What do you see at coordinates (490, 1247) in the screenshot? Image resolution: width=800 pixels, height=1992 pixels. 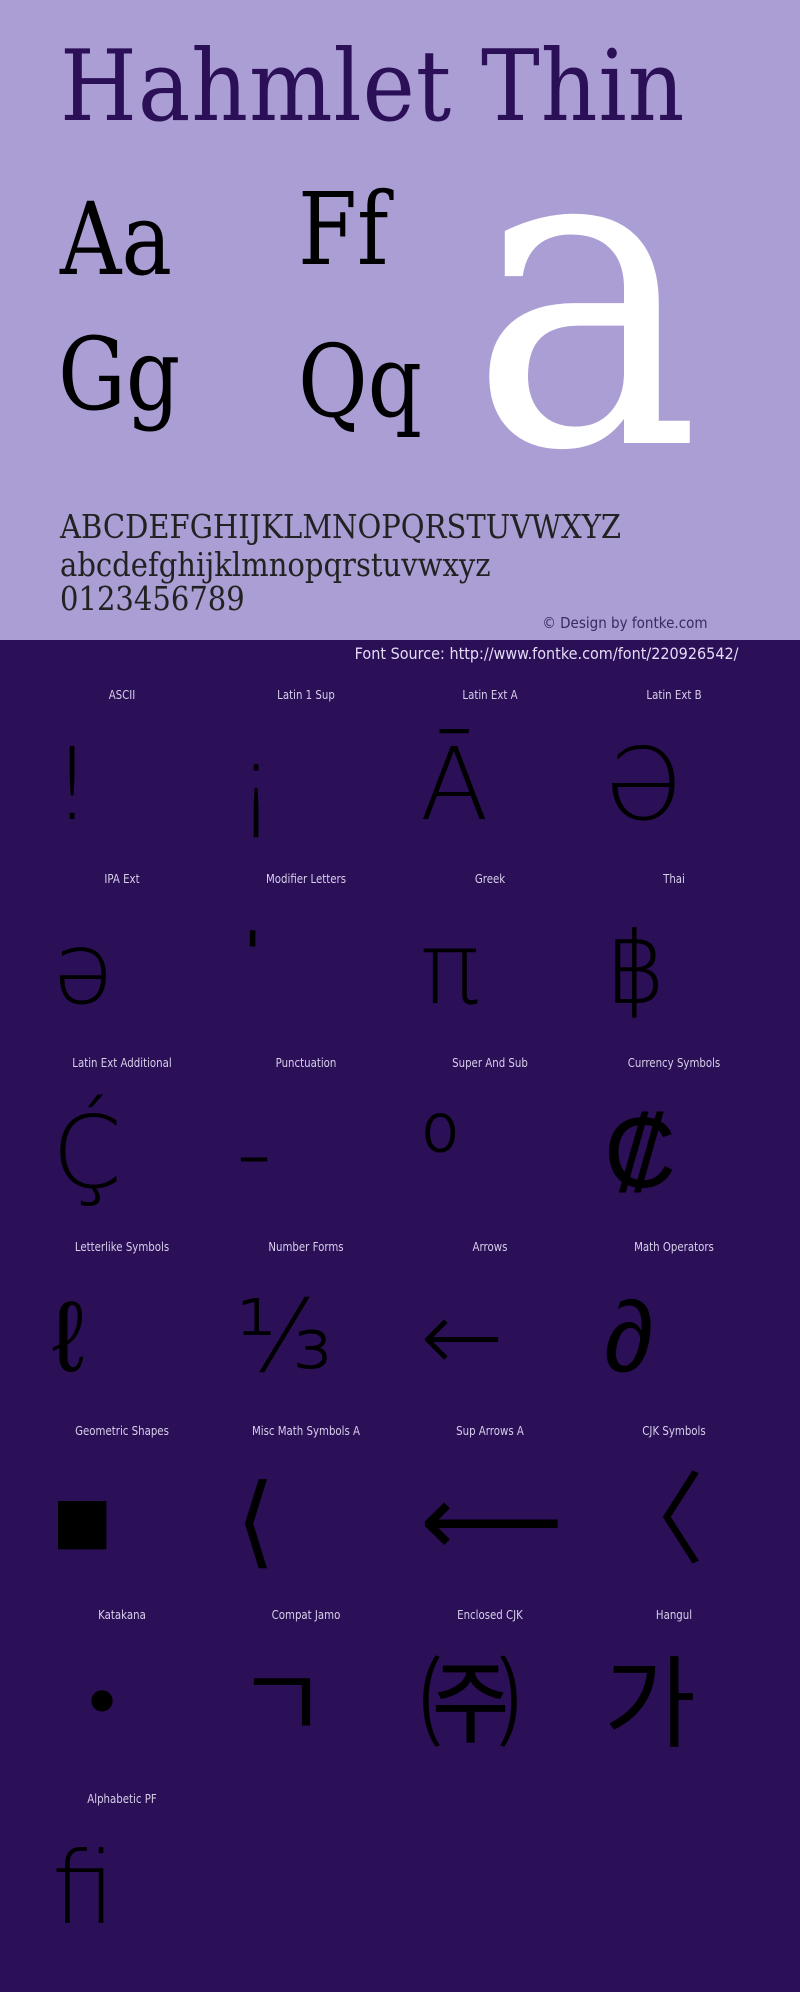 I see `block-label: Arrows` at bounding box center [490, 1247].